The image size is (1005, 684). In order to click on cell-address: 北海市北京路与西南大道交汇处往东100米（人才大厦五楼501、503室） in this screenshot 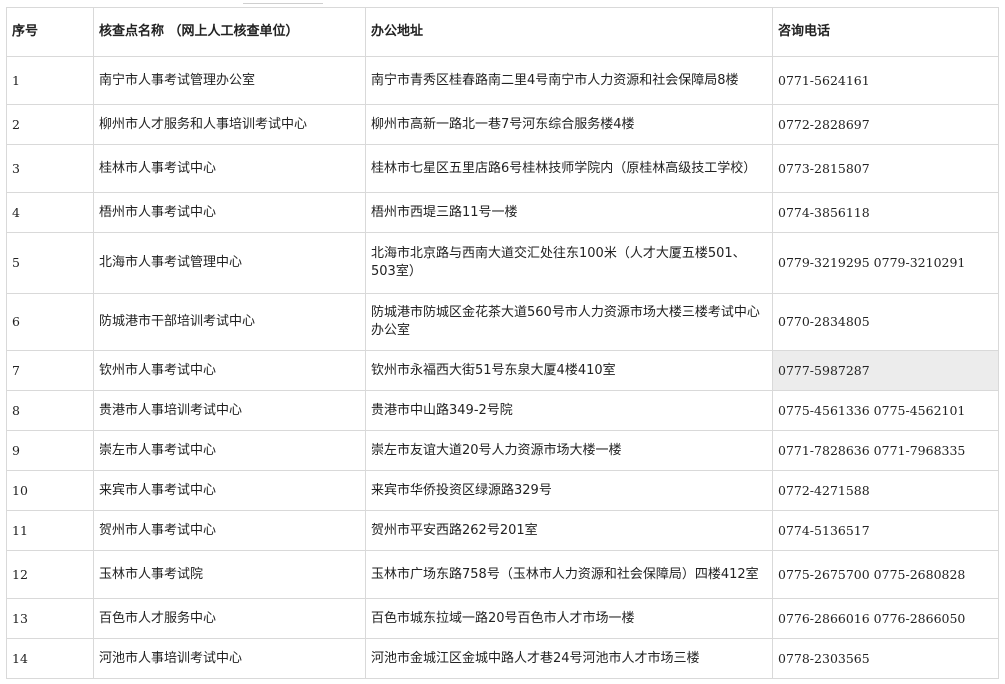, I will do `click(569, 263)`.